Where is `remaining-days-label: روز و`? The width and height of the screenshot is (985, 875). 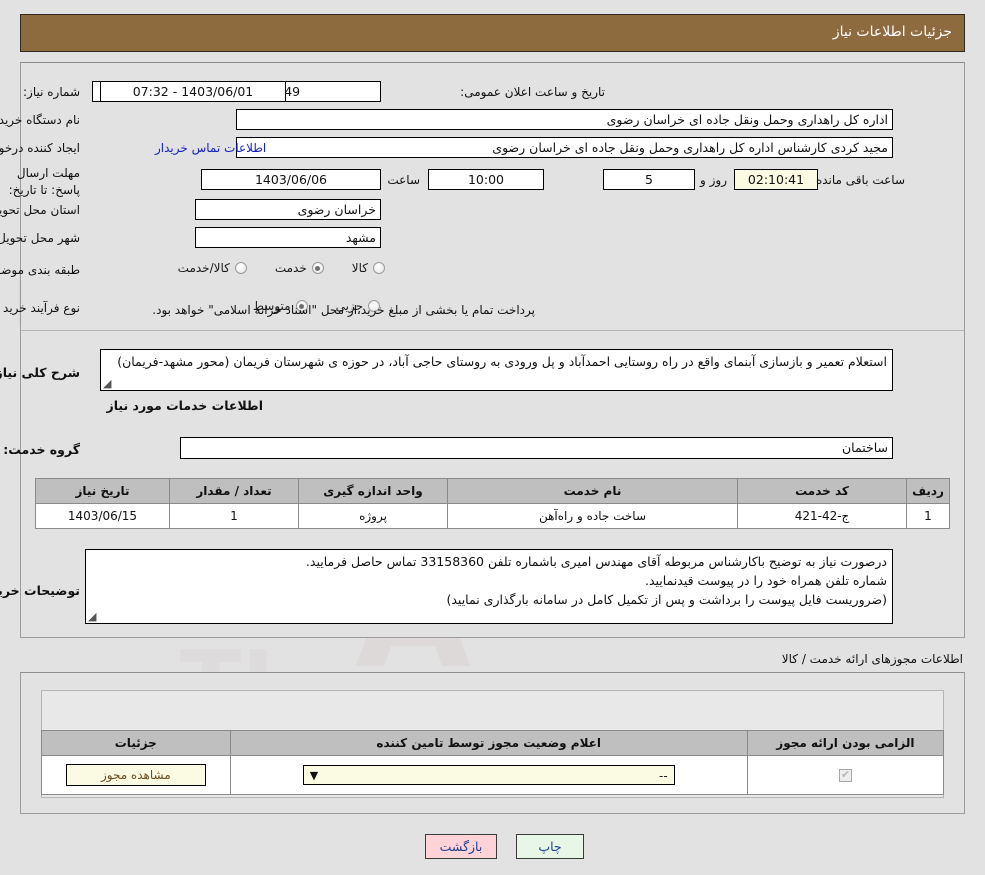
remaining-days-label: روز و is located at coordinates (713, 180).